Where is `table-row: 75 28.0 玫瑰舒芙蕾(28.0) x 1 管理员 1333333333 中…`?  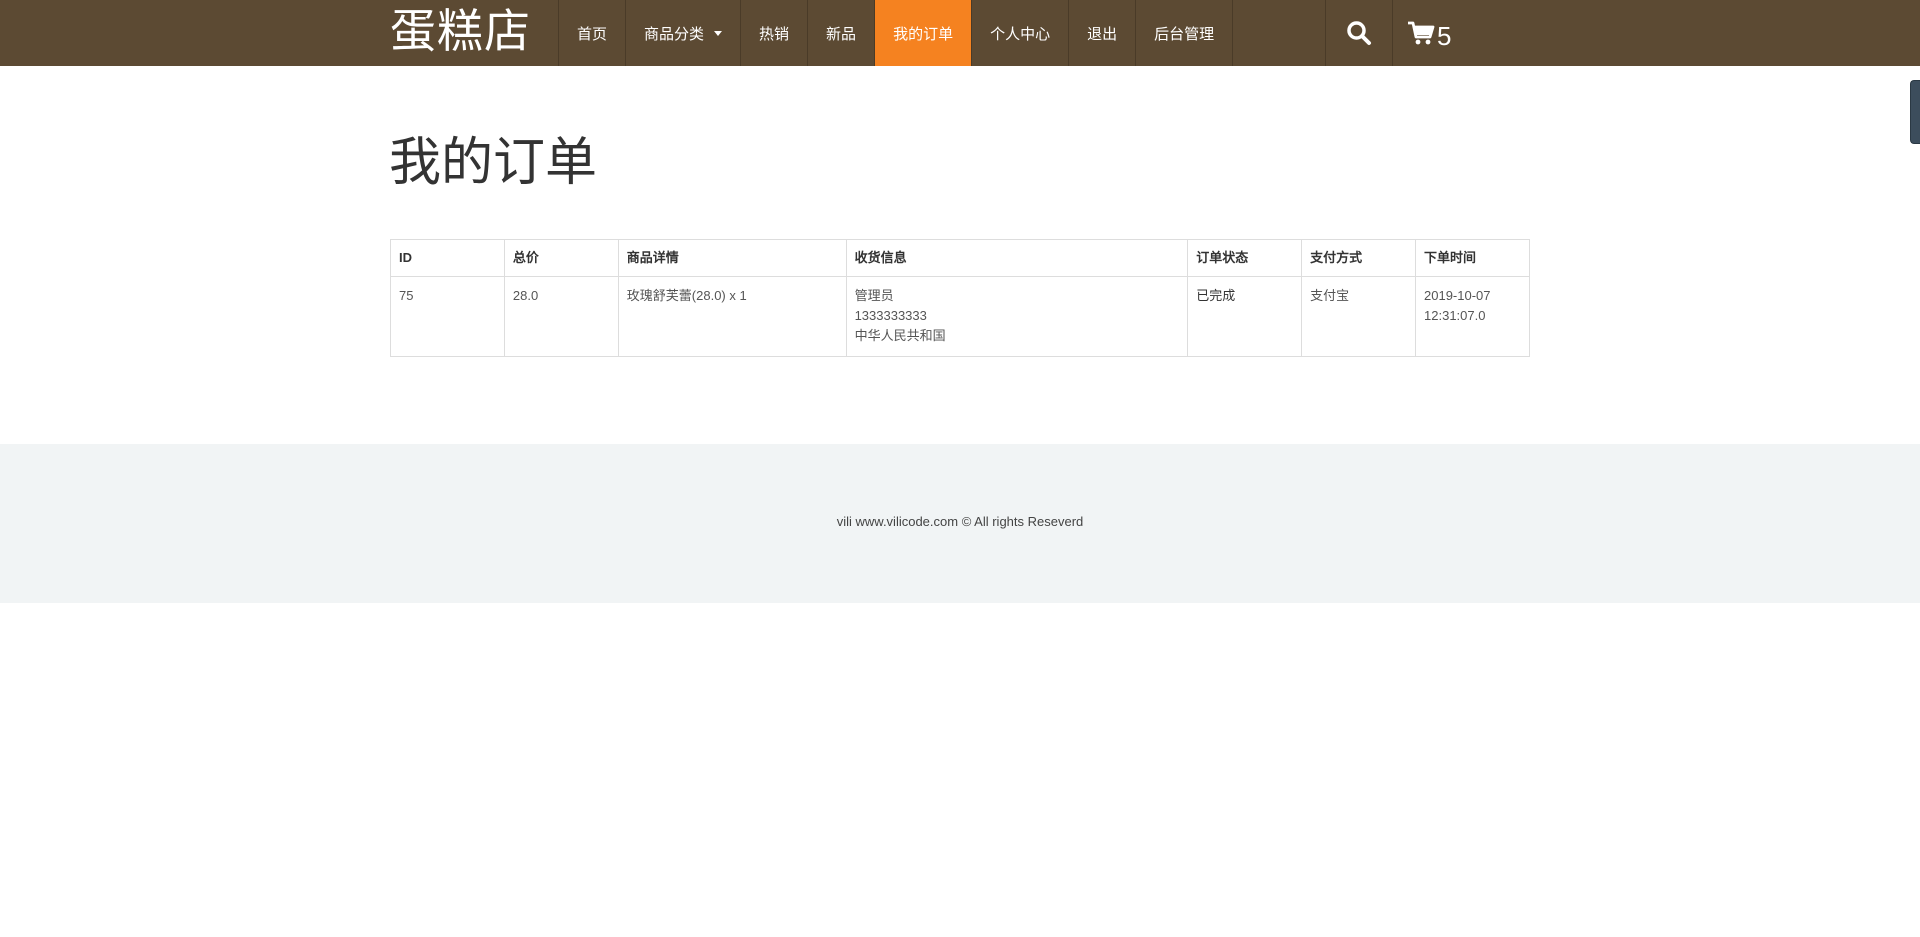 table-row: 75 28.0 玫瑰舒芙蕾(28.0) x 1 管理员 1333333333 中… is located at coordinates (960, 316).